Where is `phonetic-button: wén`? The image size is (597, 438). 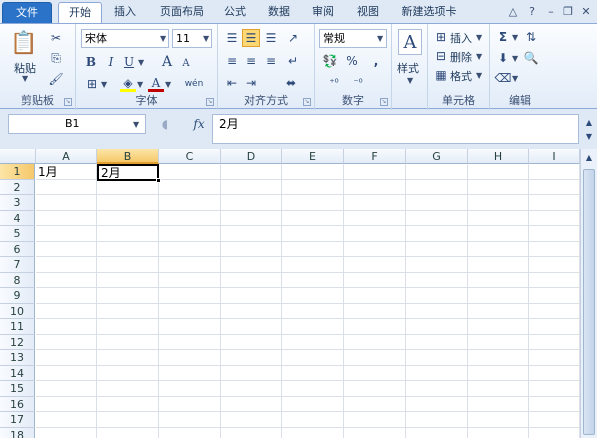
phonetic-button: wén is located at coordinates (194, 84).